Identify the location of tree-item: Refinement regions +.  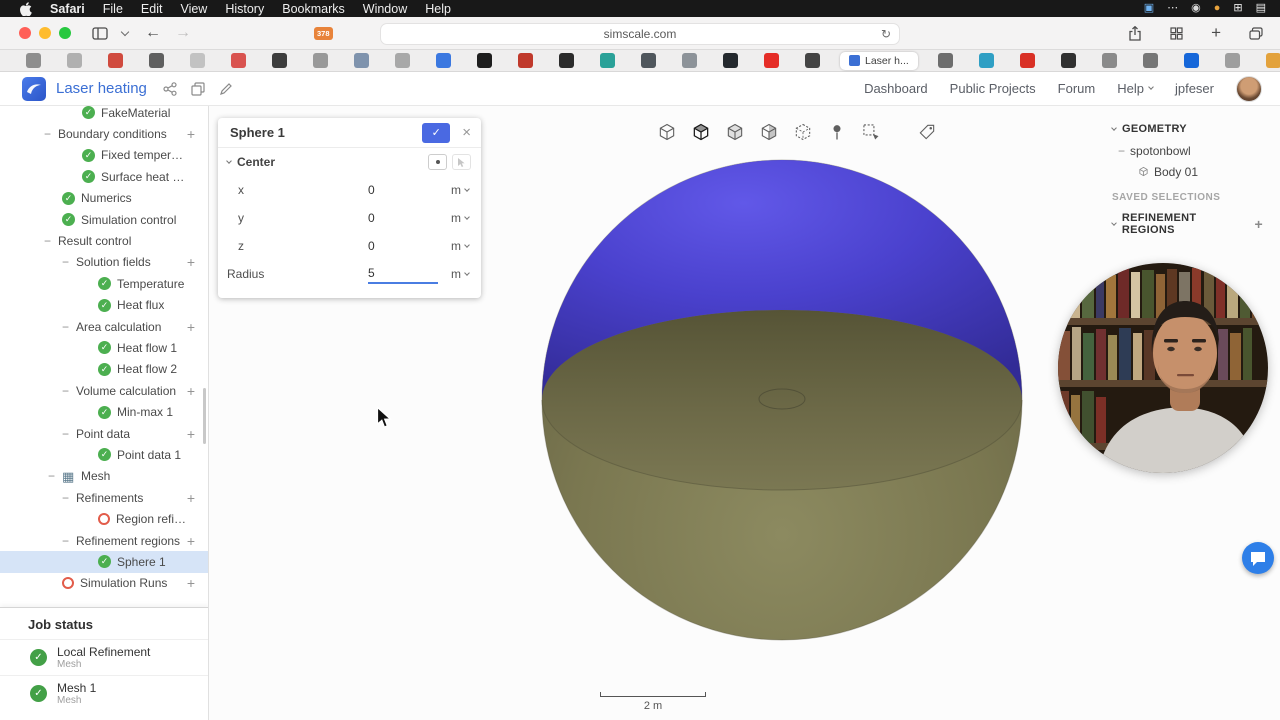
(104, 540).